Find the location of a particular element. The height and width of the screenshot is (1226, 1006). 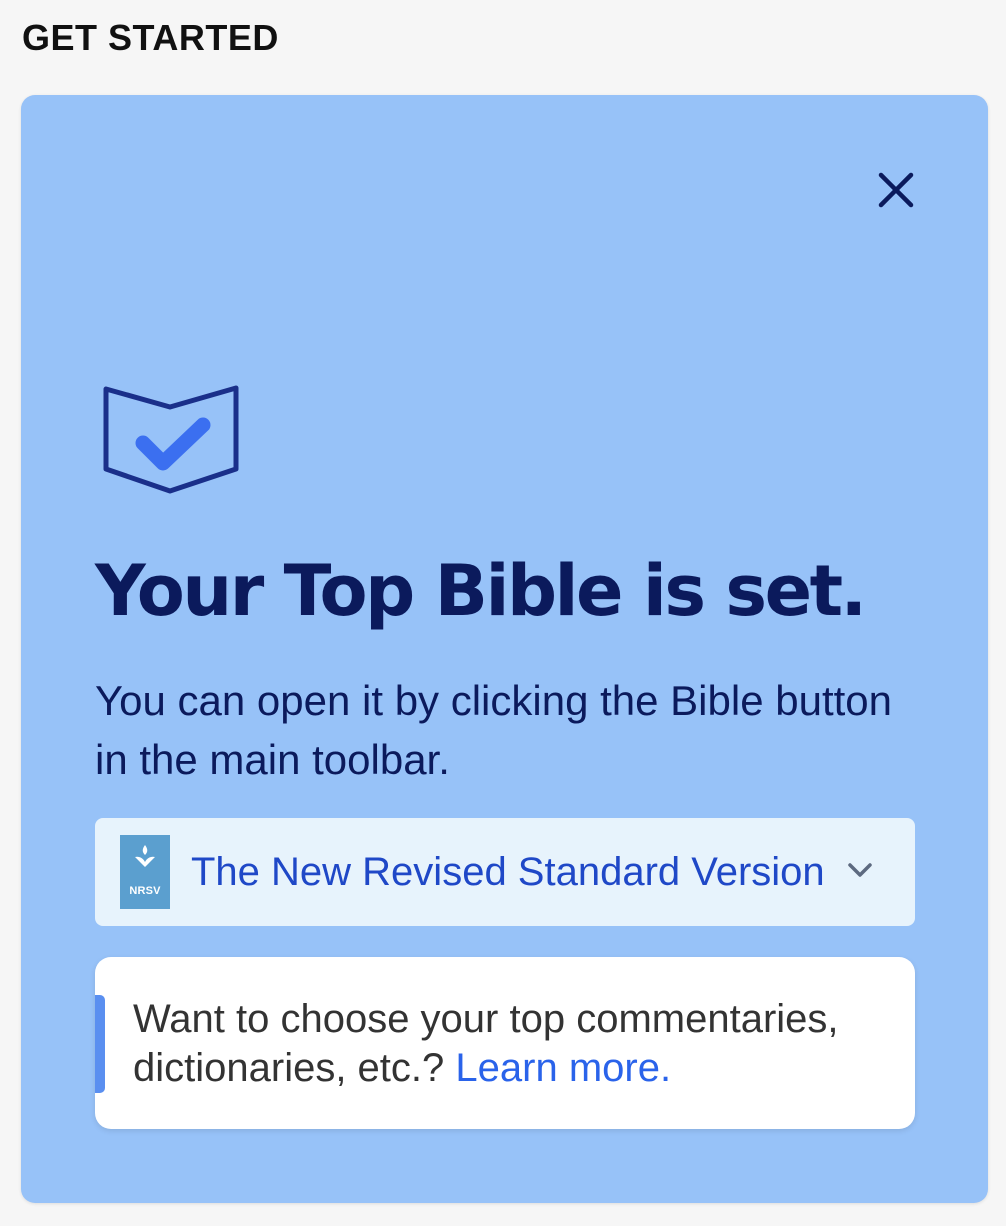

section-title: GET STARTED is located at coordinates (150, 37).